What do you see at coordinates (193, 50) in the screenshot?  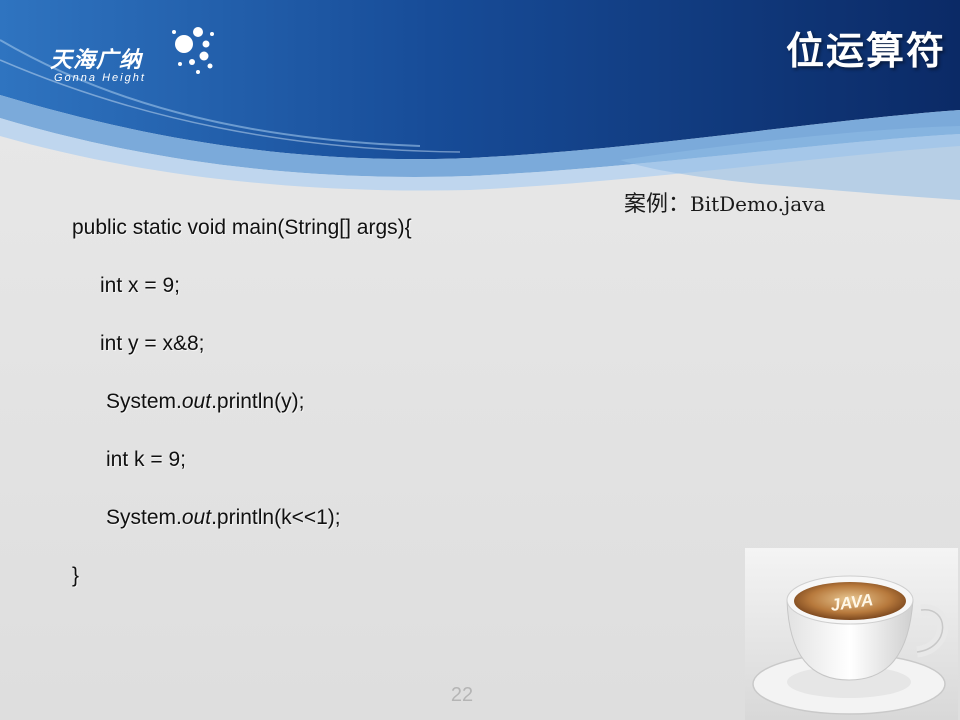 I see `logo-dots-icon` at bounding box center [193, 50].